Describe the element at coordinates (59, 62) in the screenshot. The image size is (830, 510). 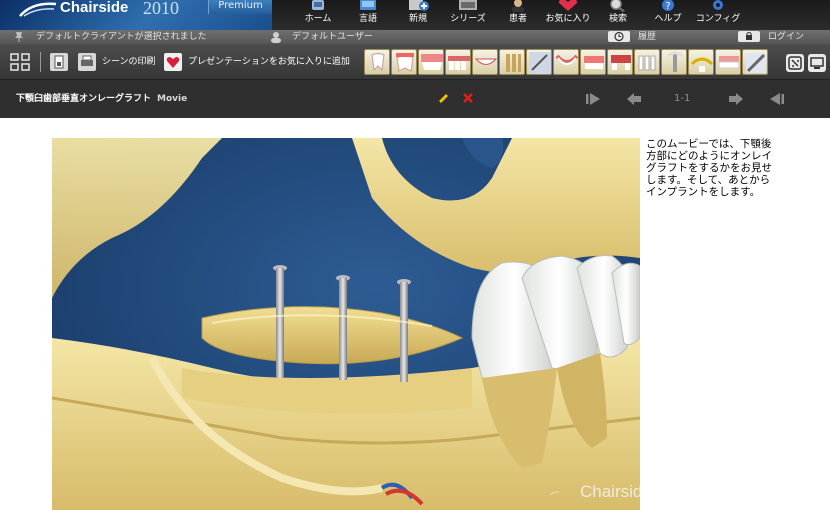
I see `document-icon` at that location.